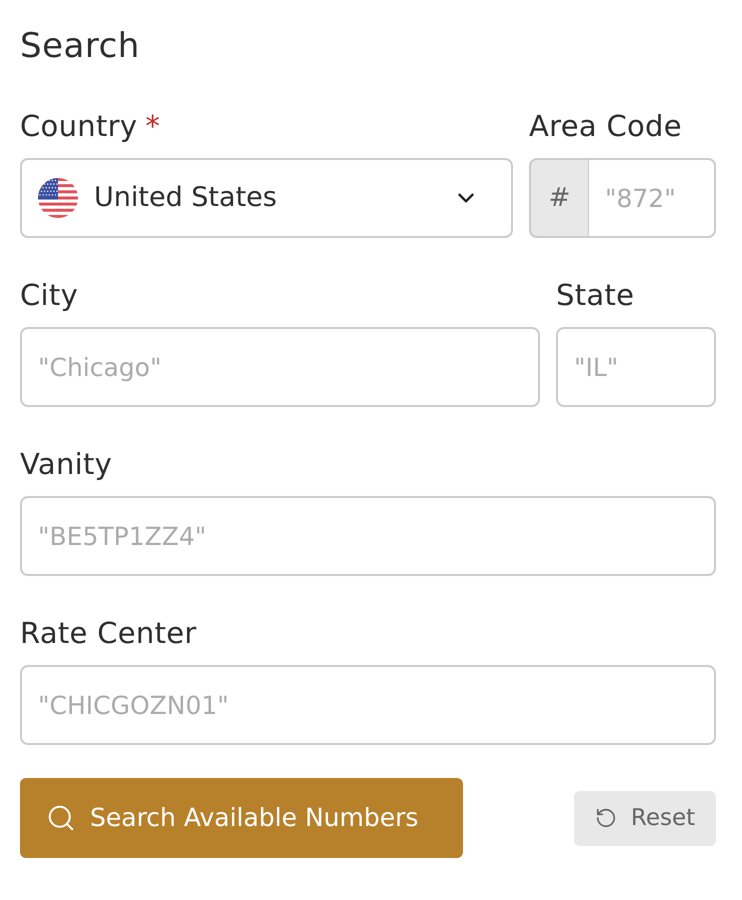  I want to click on area-code-field: "872", so click(652, 198).